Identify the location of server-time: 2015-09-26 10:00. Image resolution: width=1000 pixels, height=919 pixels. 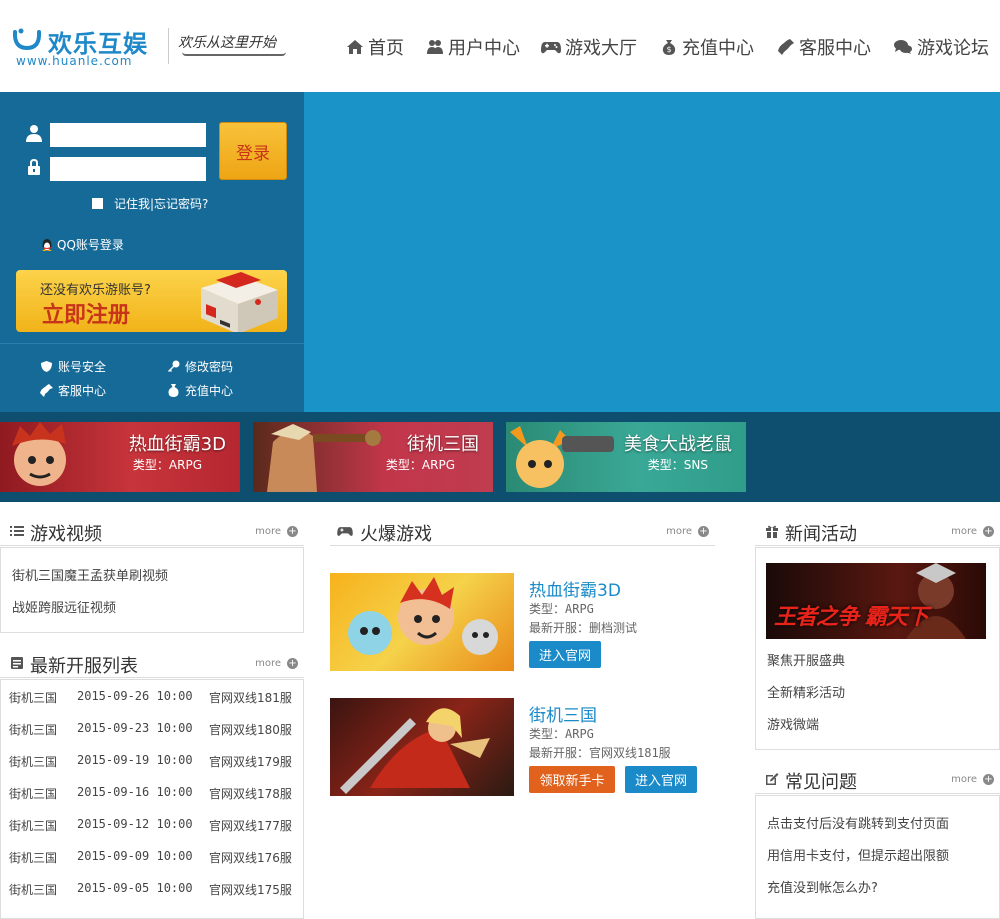
(135, 696).